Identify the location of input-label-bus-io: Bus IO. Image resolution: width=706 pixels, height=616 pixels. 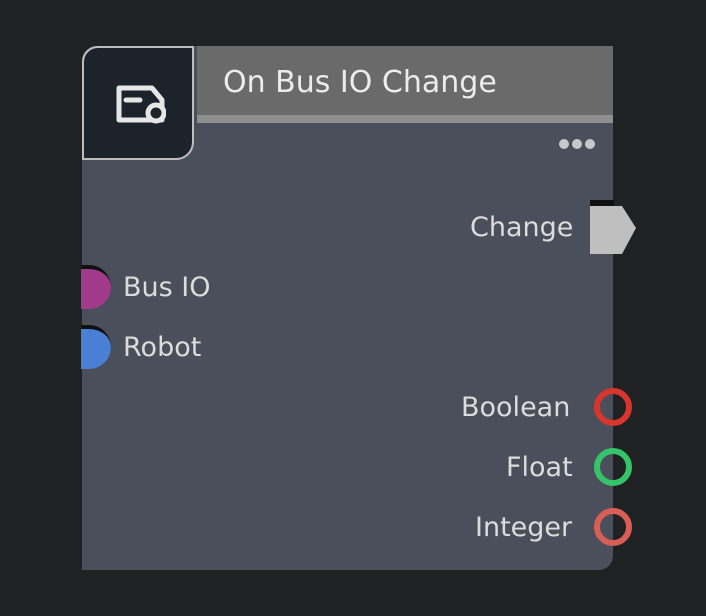
(167, 287).